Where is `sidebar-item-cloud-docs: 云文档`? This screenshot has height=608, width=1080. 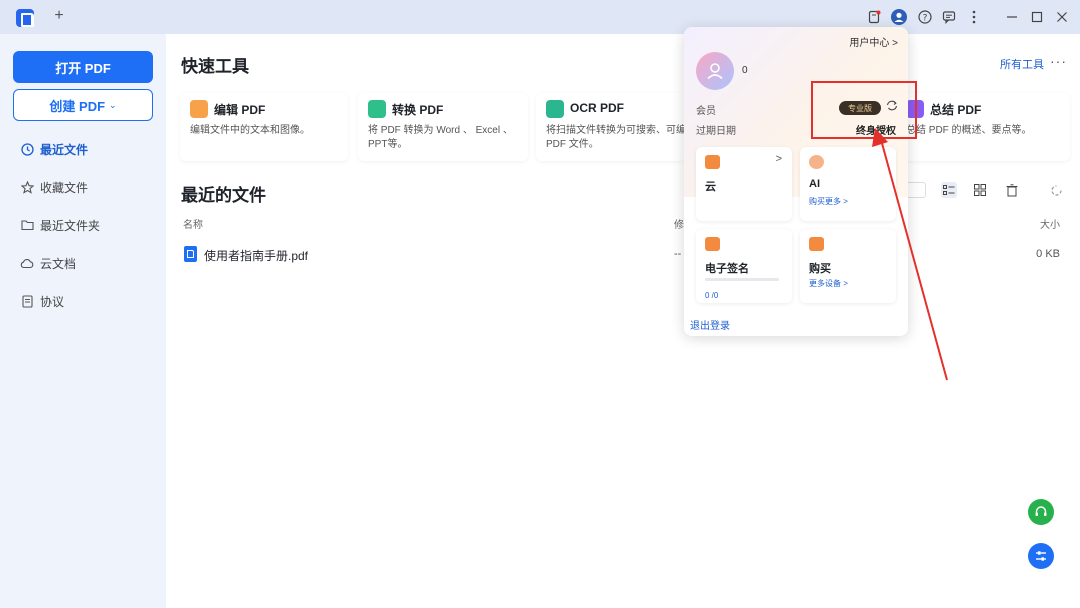
sidebar-item-cloud-docs: 云文档 is located at coordinates (48, 263).